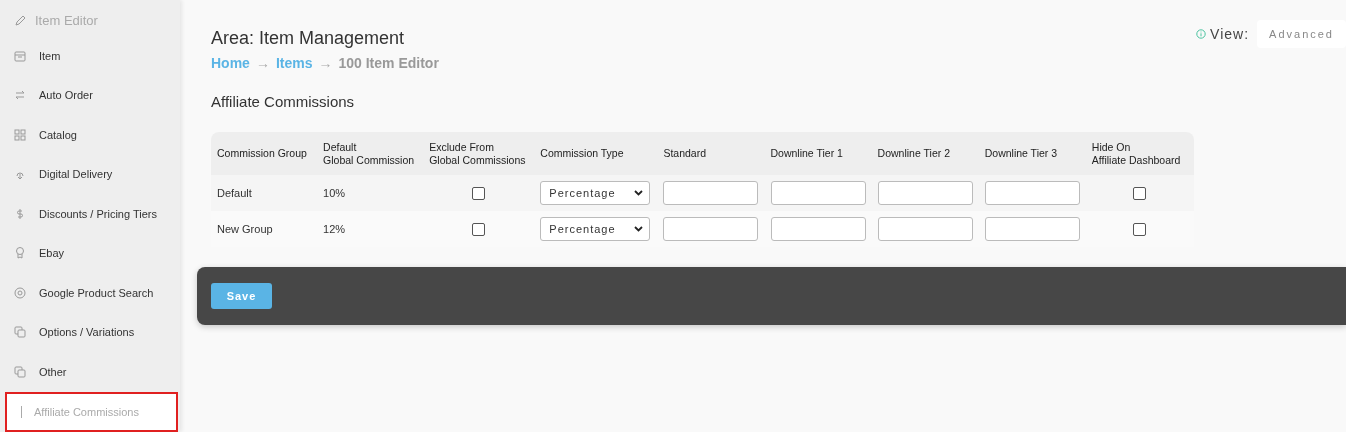 This screenshot has width=1346, height=432. What do you see at coordinates (90, 293) in the screenshot?
I see `sidebar-item: Google Product Search` at bounding box center [90, 293].